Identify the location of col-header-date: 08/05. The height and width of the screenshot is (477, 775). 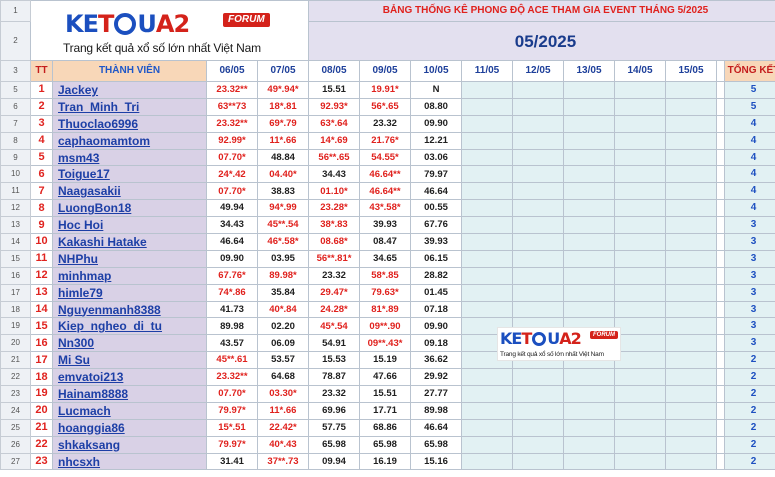
(334, 71).